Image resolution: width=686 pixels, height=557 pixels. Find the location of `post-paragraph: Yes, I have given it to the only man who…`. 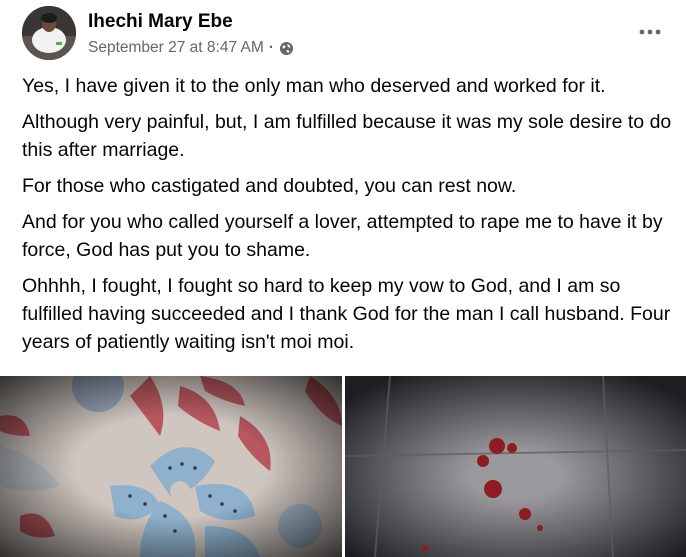

post-paragraph: Yes, I have given it to the only man who… is located at coordinates (314, 86).